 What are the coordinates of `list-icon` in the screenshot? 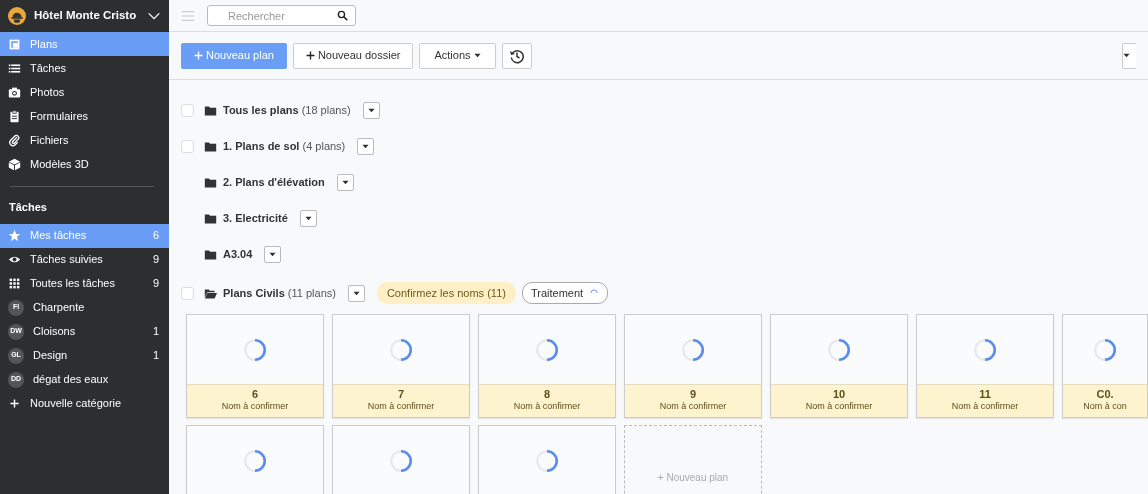 It's located at (14, 68).